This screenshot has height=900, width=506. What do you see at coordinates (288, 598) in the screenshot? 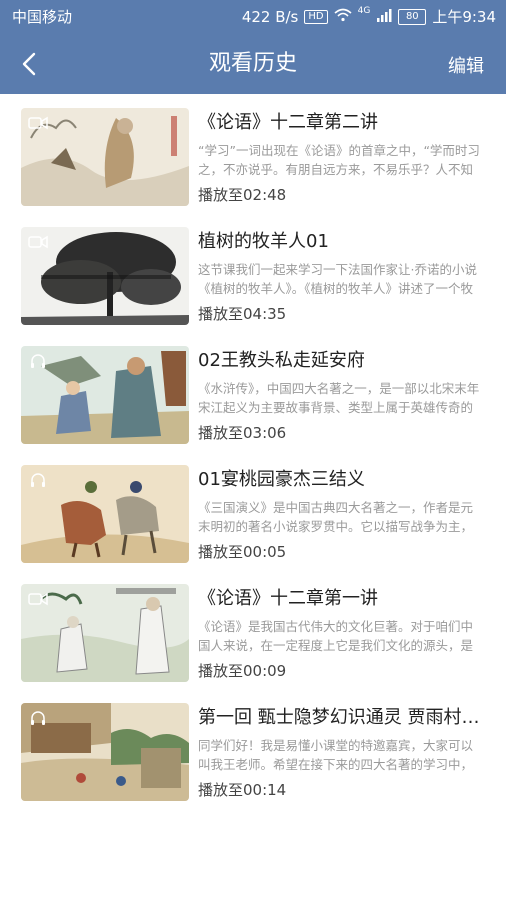
I see `item-title: 《论语》十二章第一讲` at bounding box center [288, 598].